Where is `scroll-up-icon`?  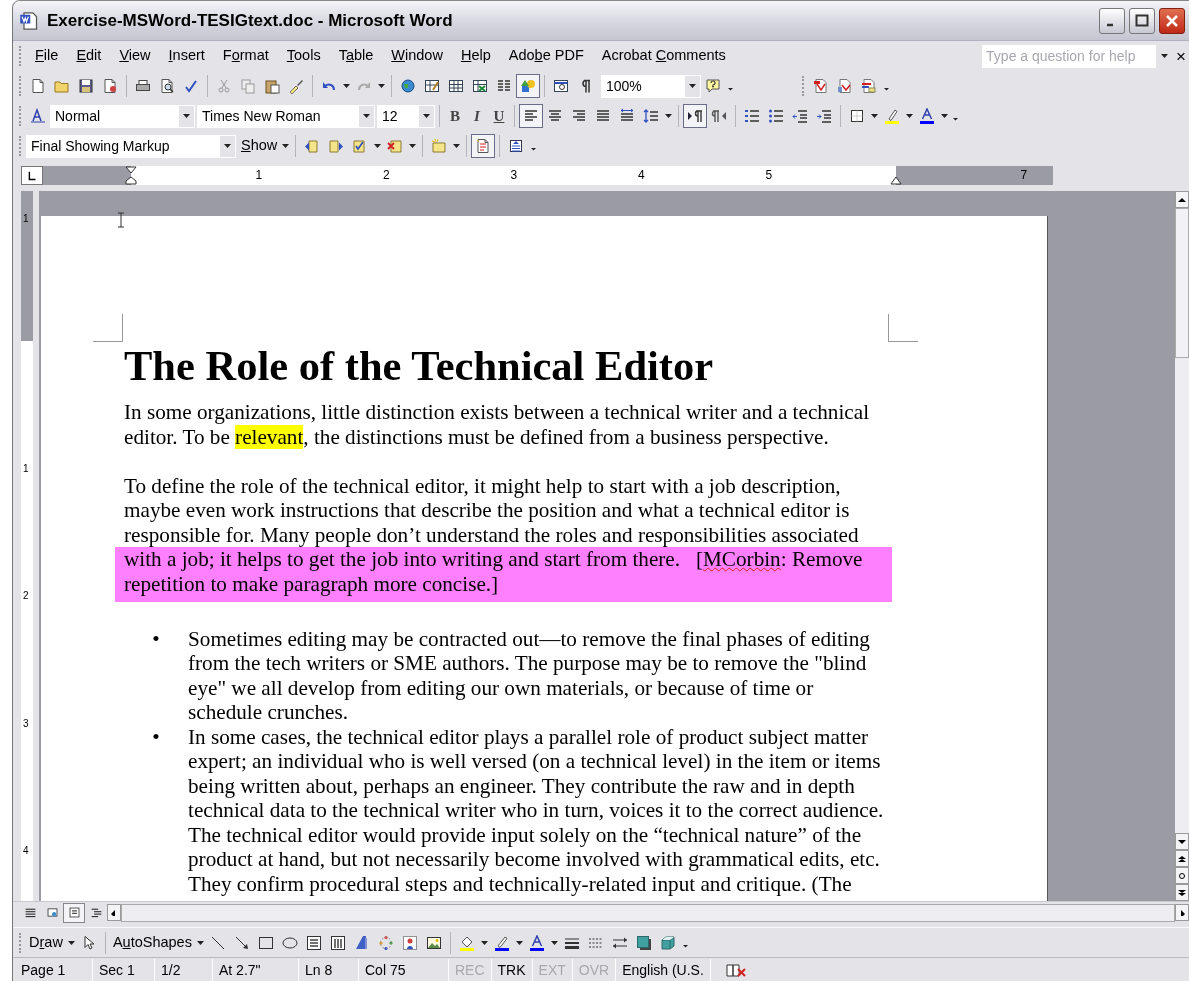
scroll-up-icon is located at coordinates (1182, 199).